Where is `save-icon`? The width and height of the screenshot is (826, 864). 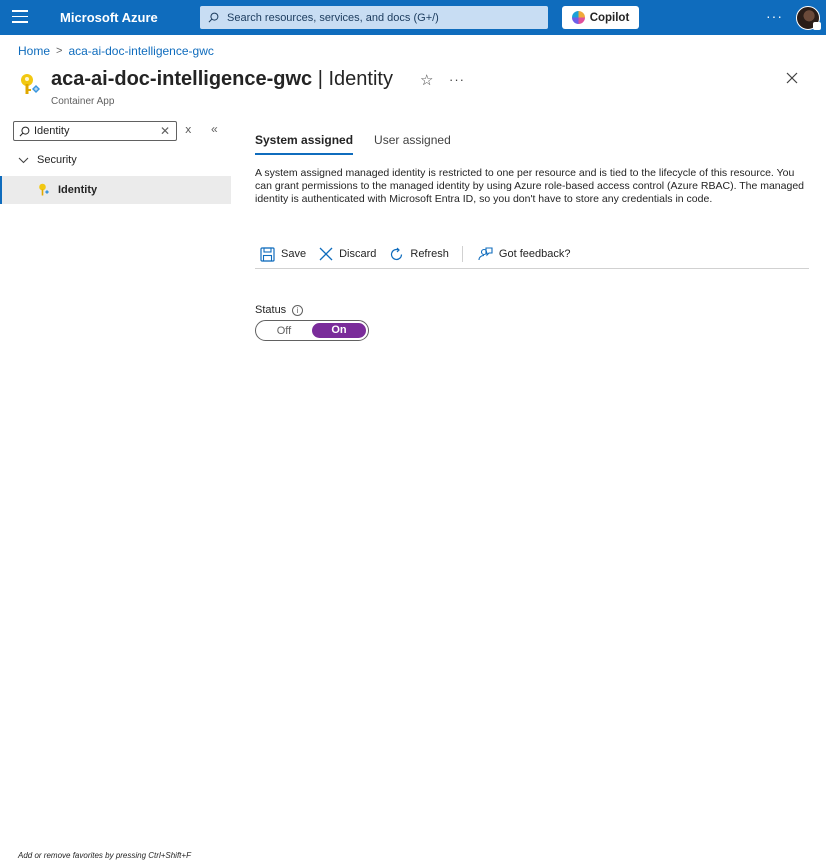
save-icon is located at coordinates (267, 254).